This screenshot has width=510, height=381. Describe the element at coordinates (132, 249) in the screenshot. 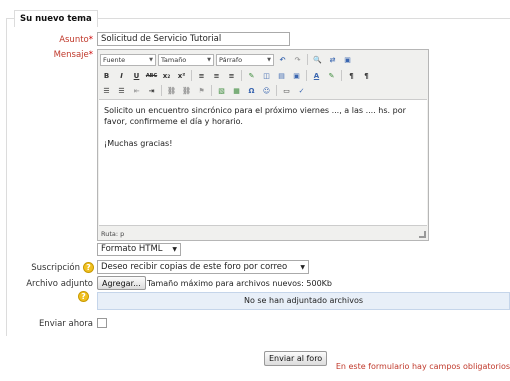

I see `format-dropdown-value: Formato HTML` at that location.